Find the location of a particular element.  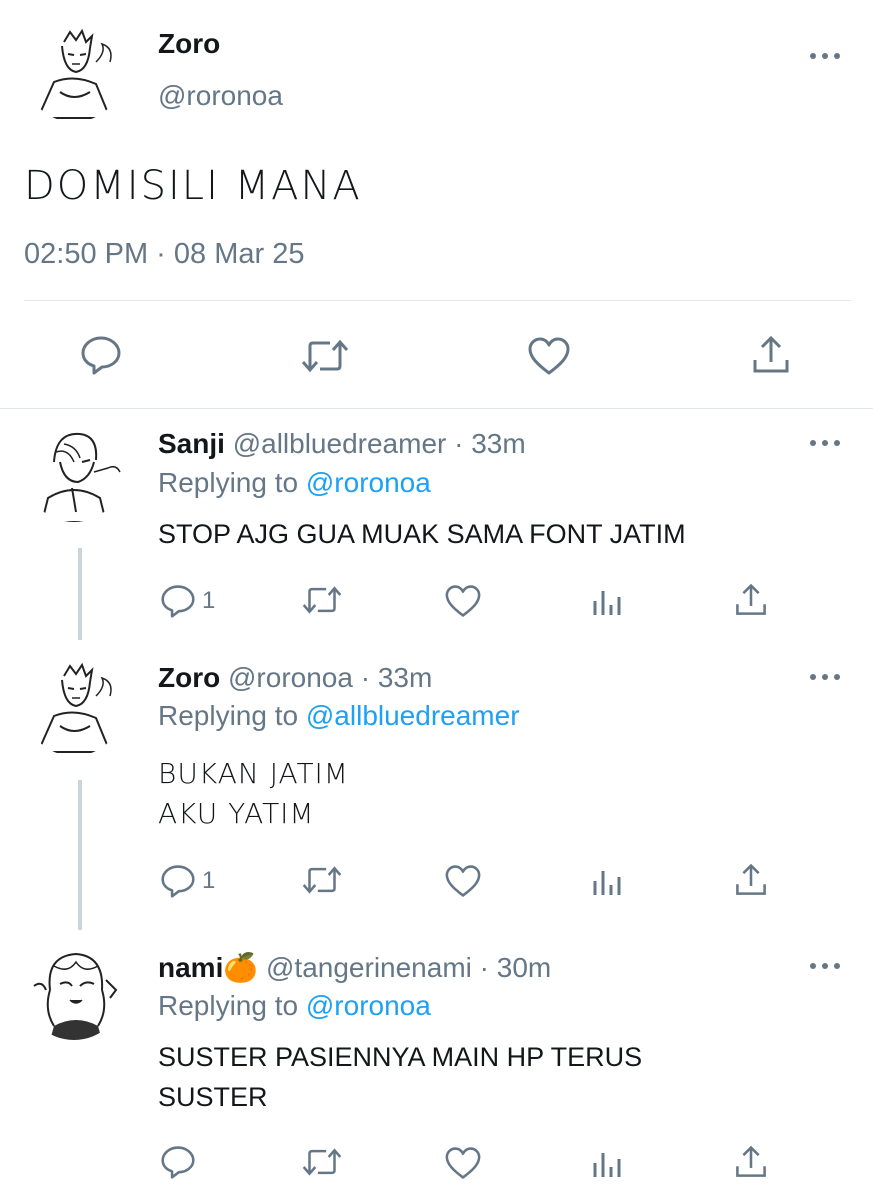

main-like-button is located at coordinates (549, 356).